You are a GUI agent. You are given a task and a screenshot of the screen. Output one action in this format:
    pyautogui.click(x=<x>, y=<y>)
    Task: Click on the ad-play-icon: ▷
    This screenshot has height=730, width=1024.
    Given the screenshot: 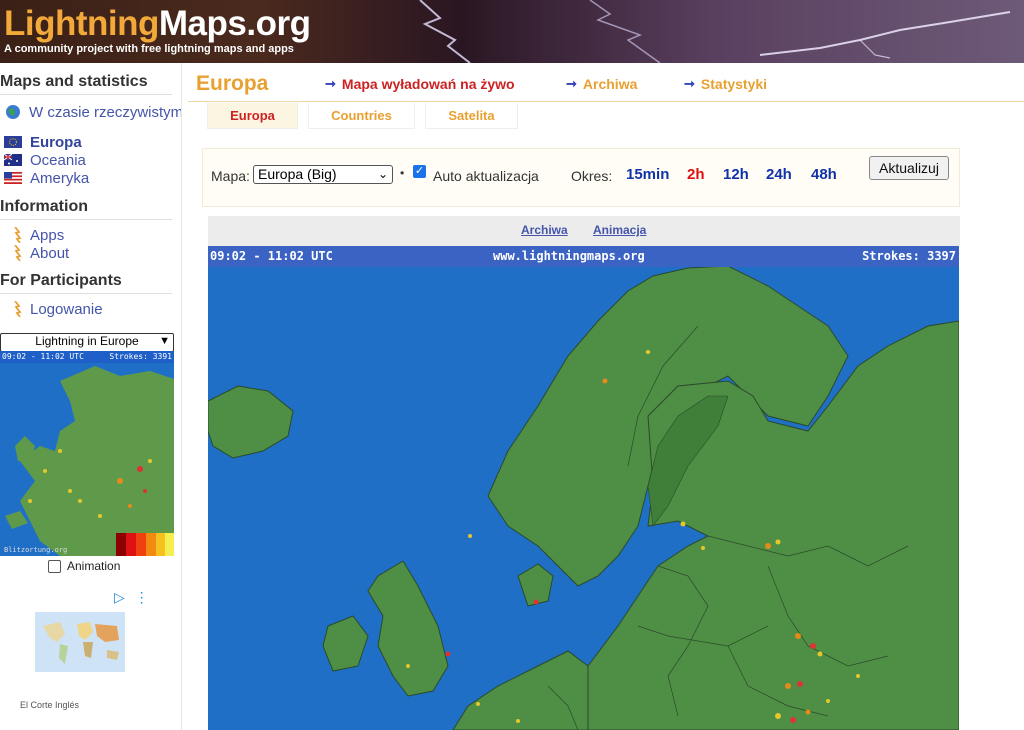 What is the action you would take?
    pyautogui.click(x=119, y=597)
    